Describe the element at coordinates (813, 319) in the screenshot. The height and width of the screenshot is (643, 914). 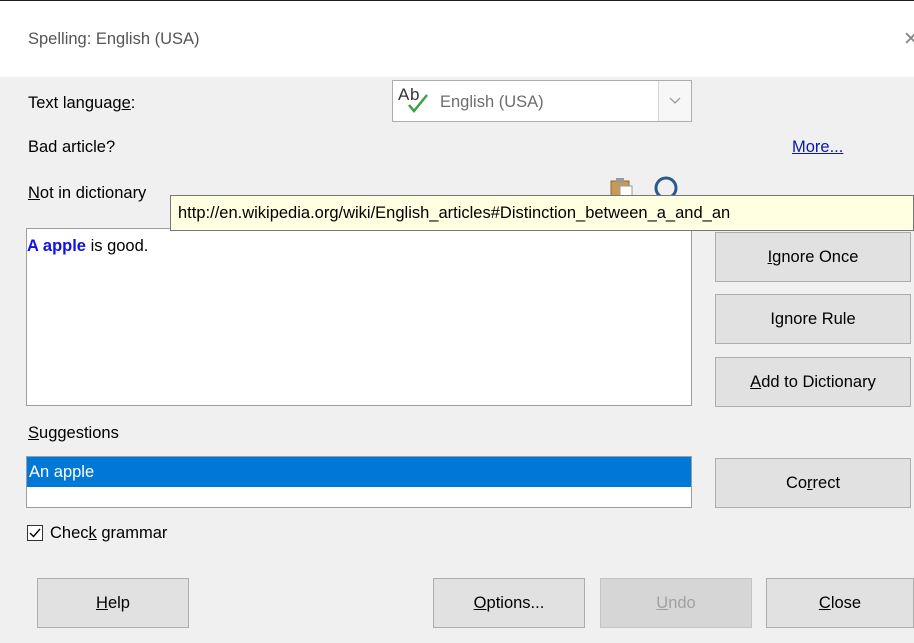
I see `ignore-rule-button: Ig nore Rule` at that location.